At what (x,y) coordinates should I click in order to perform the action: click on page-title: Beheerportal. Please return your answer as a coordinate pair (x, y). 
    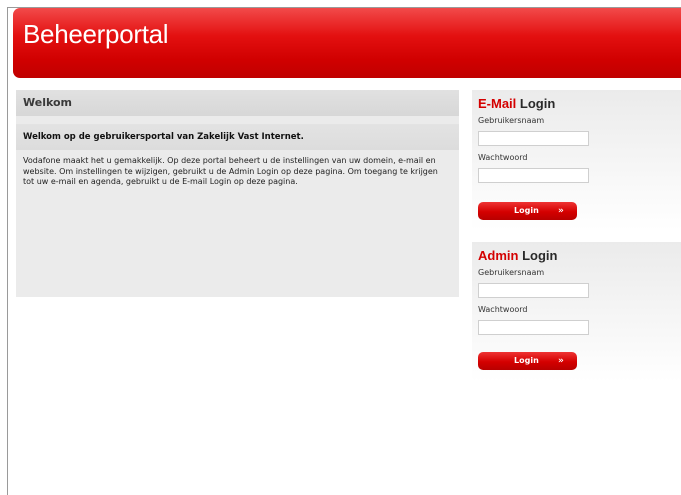
    Looking at the image, I should click on (96, 34).